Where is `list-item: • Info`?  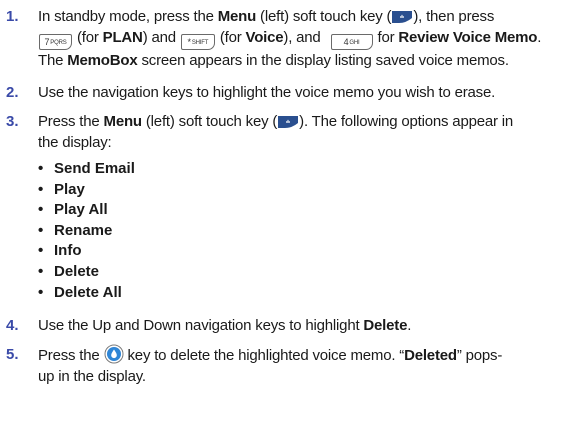
list-item: • Info is located at coordinates (86, 251).